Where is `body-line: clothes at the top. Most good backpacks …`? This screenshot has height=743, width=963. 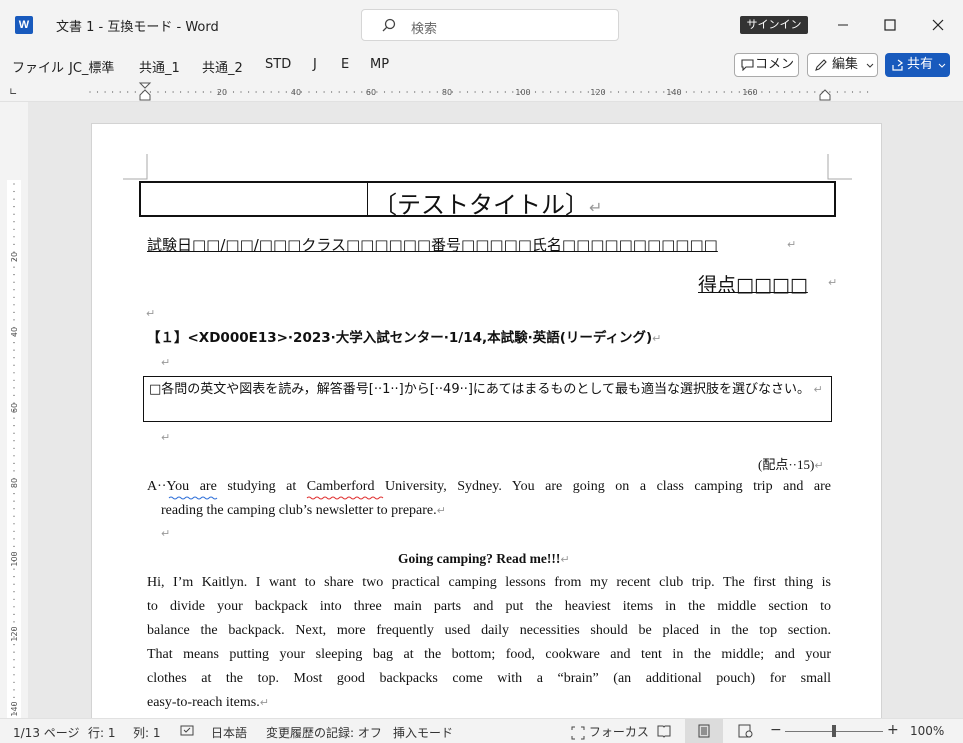
body-line: clothes at the top. Most good backpacks … is located at coordinates (489, 679).